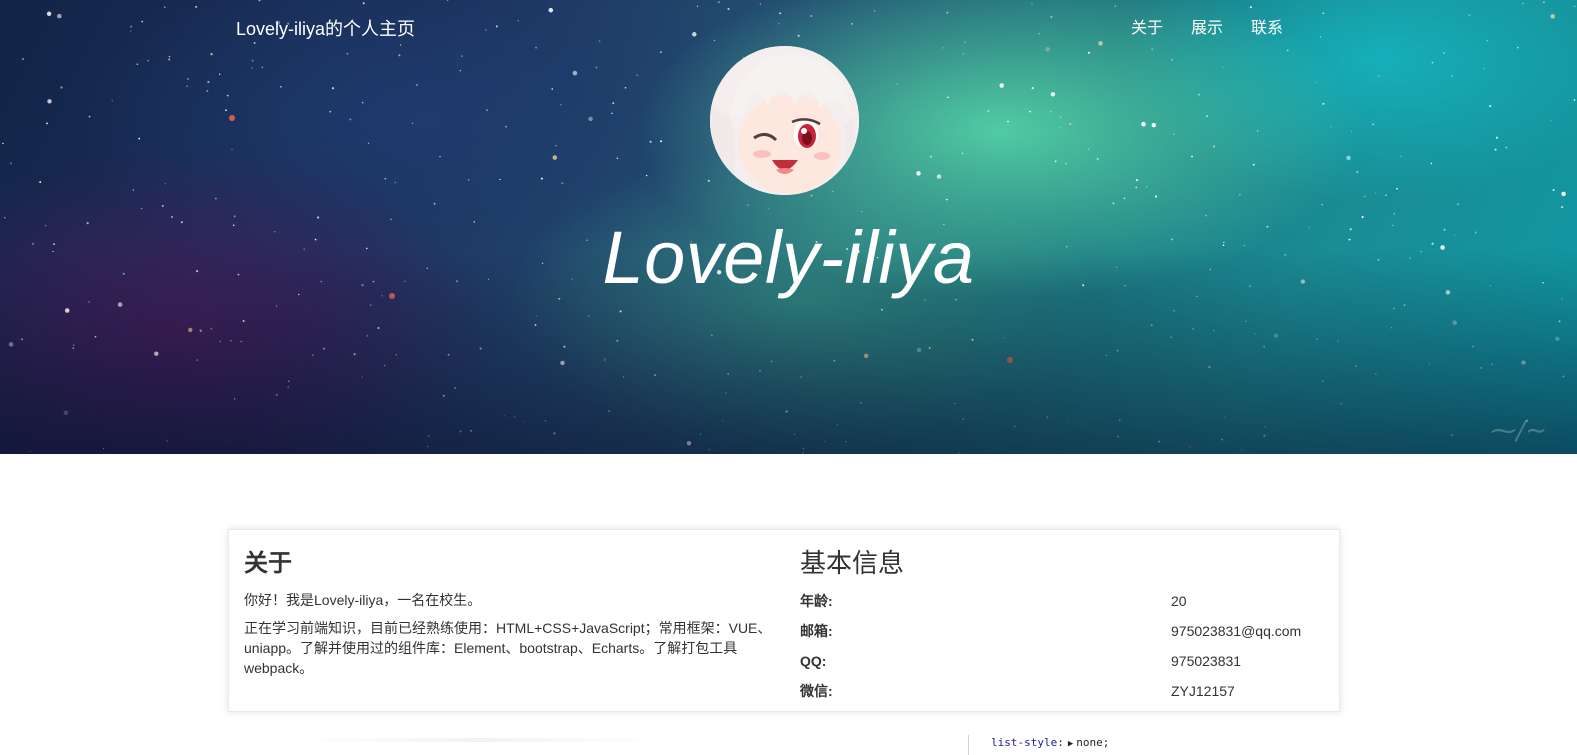 The image size is (1577, 755). Describe the element at coordinates (1060, 636) in the screenshot. I see `info-row-email: 邮箱: 975023831@qq.com` at that location.